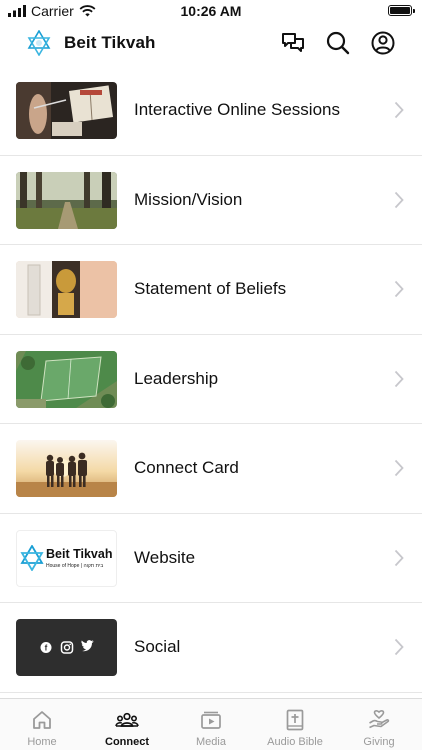 The width and height of the screenshot is (422, 750). I want to click on logo-subtext: House of Hope | בית תקוה, so click(75, 565).